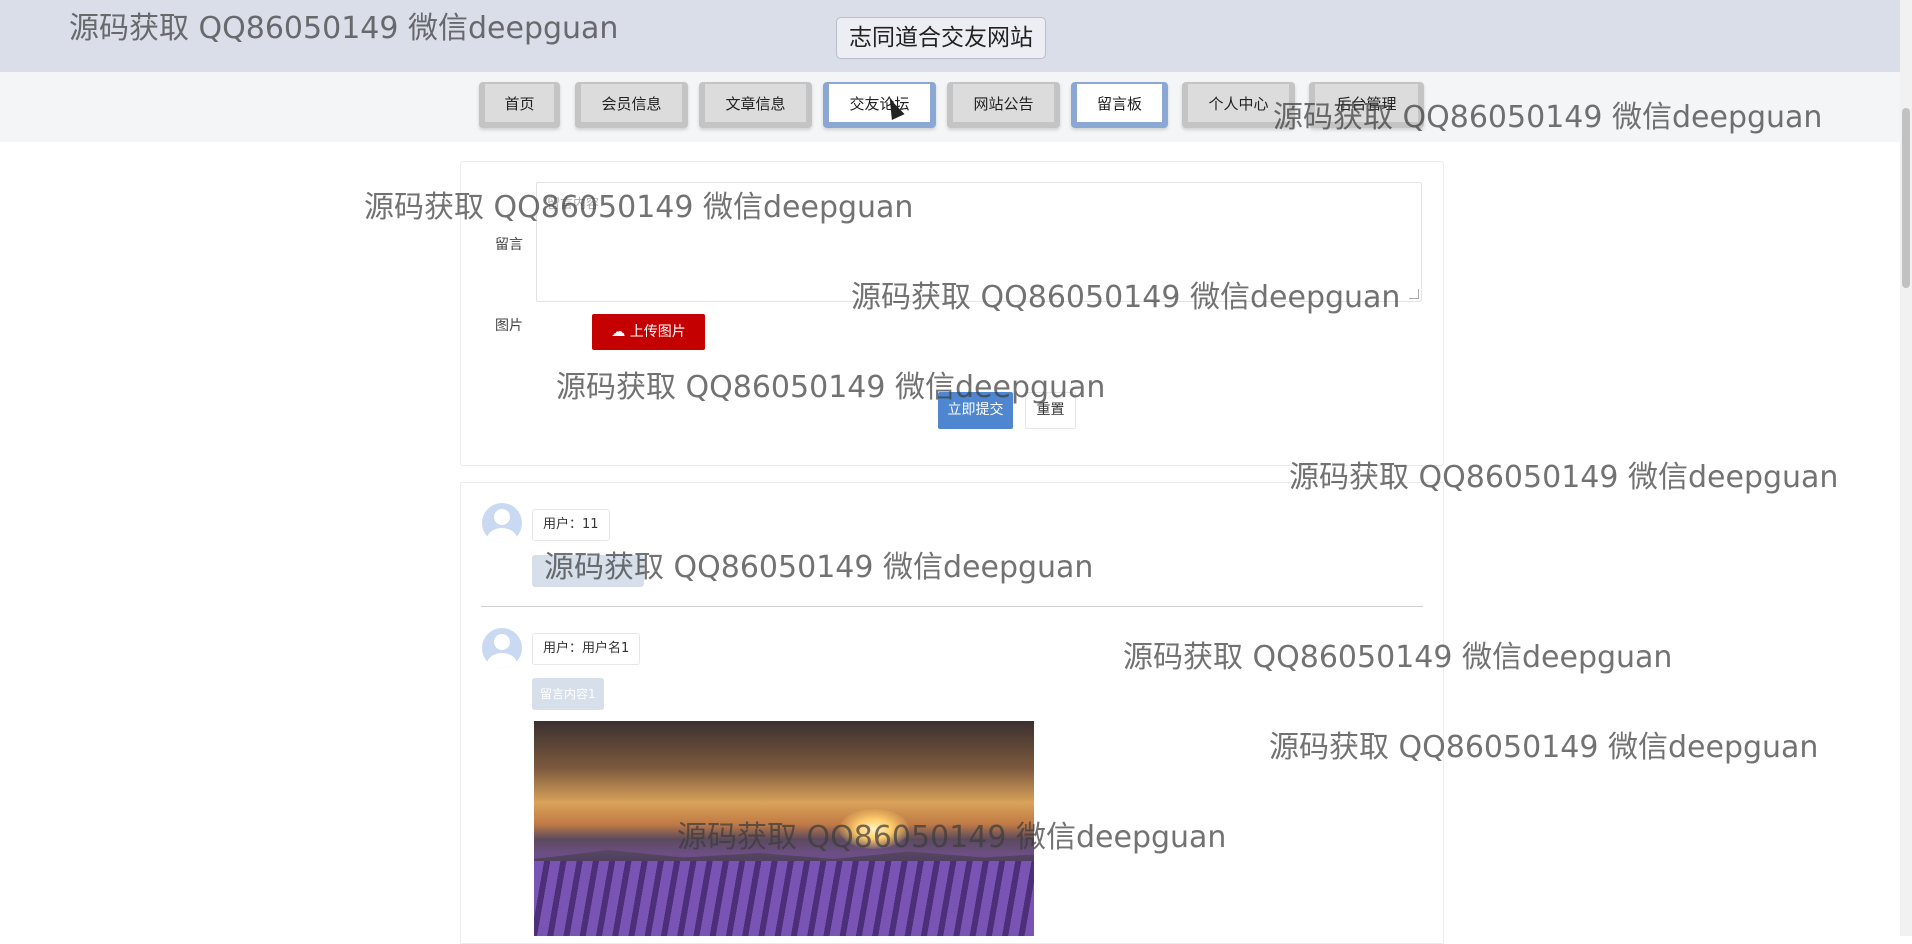 The width and height of the screenshot is (1912, 944). Describe the element at coordinates (1906, 198) in the screenshot. I see `scrollbar-thumb` at that location.